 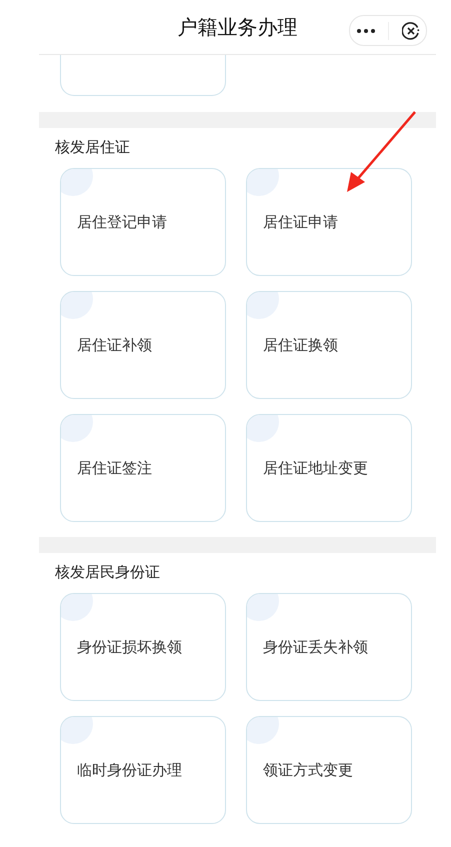 What do you see at coordinates (329, 345) in the screenshot?
I see `service-card: 居住证换领` at bounding box center [329, 345].